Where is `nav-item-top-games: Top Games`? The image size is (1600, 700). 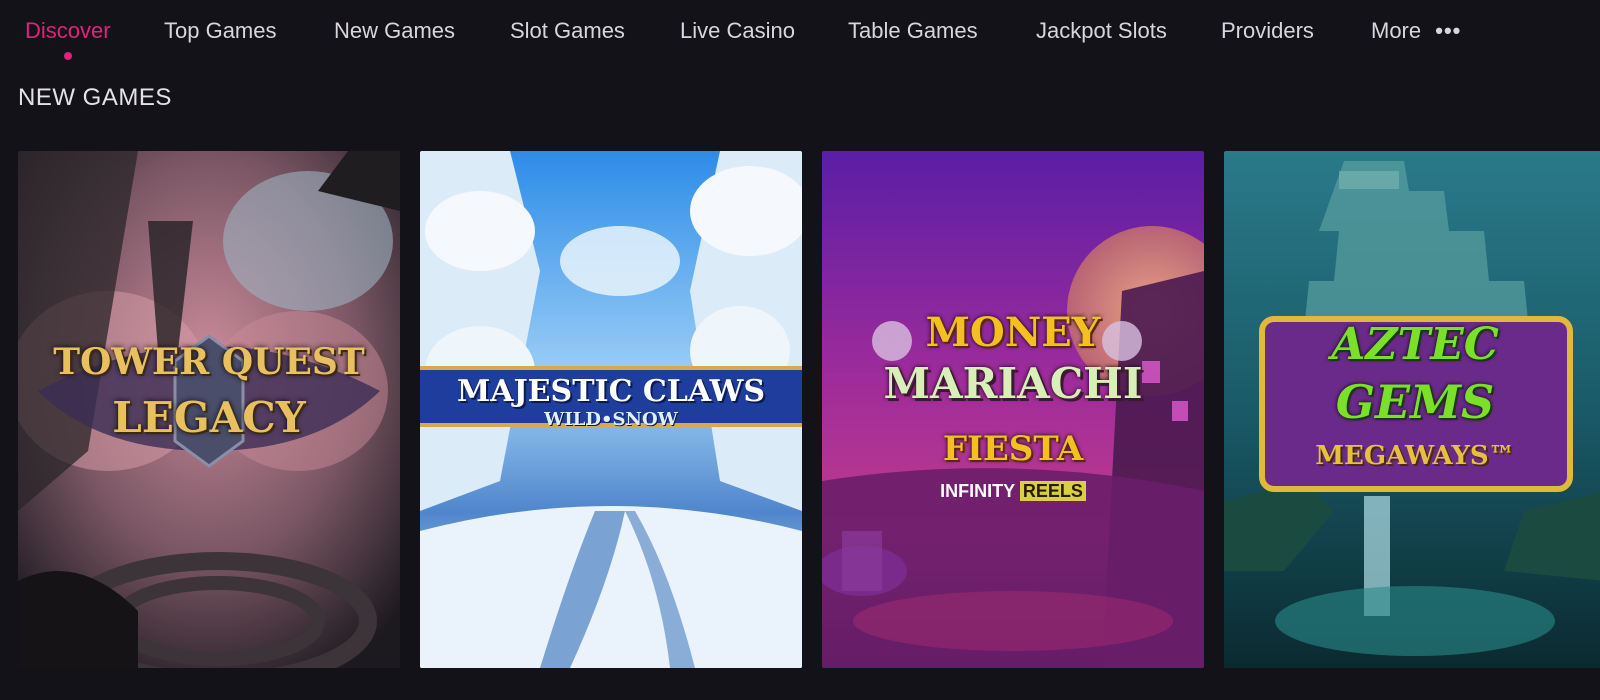
nav-item-top-games: Top Games is located at coordinates (220, 31).